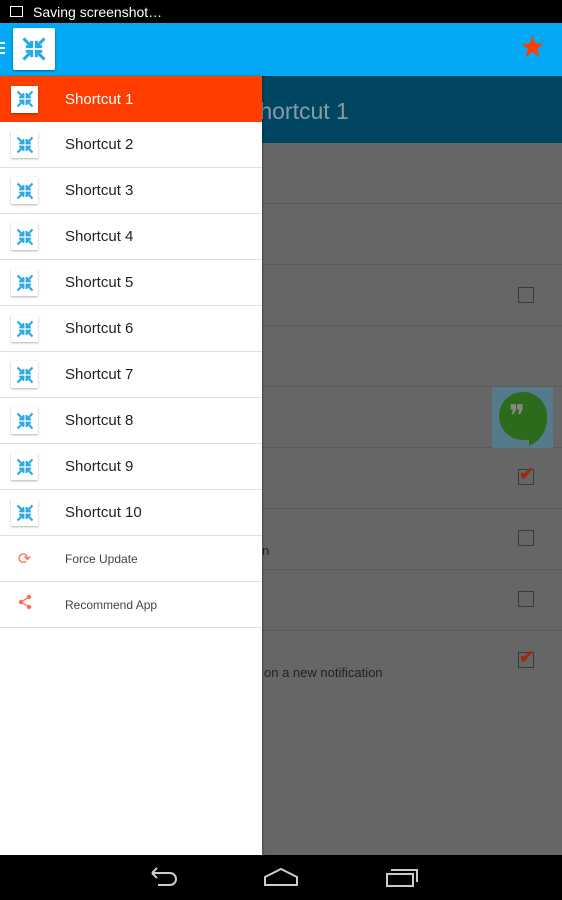 The image size is (562, 900). Describe the element at coordinates (99, 420) in the screenshot. I see `drawer-item-label: Shortcut 8` at that location.